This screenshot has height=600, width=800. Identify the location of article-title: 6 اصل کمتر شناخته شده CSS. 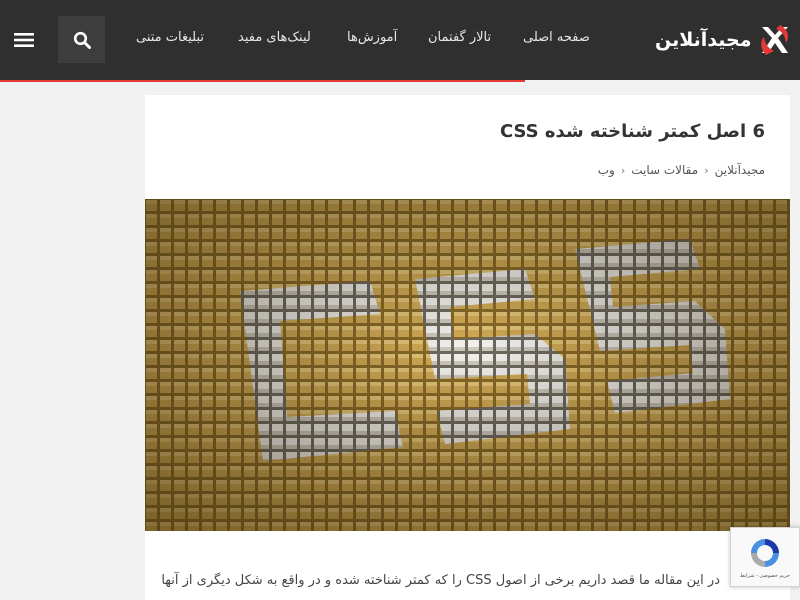
(632, 131).